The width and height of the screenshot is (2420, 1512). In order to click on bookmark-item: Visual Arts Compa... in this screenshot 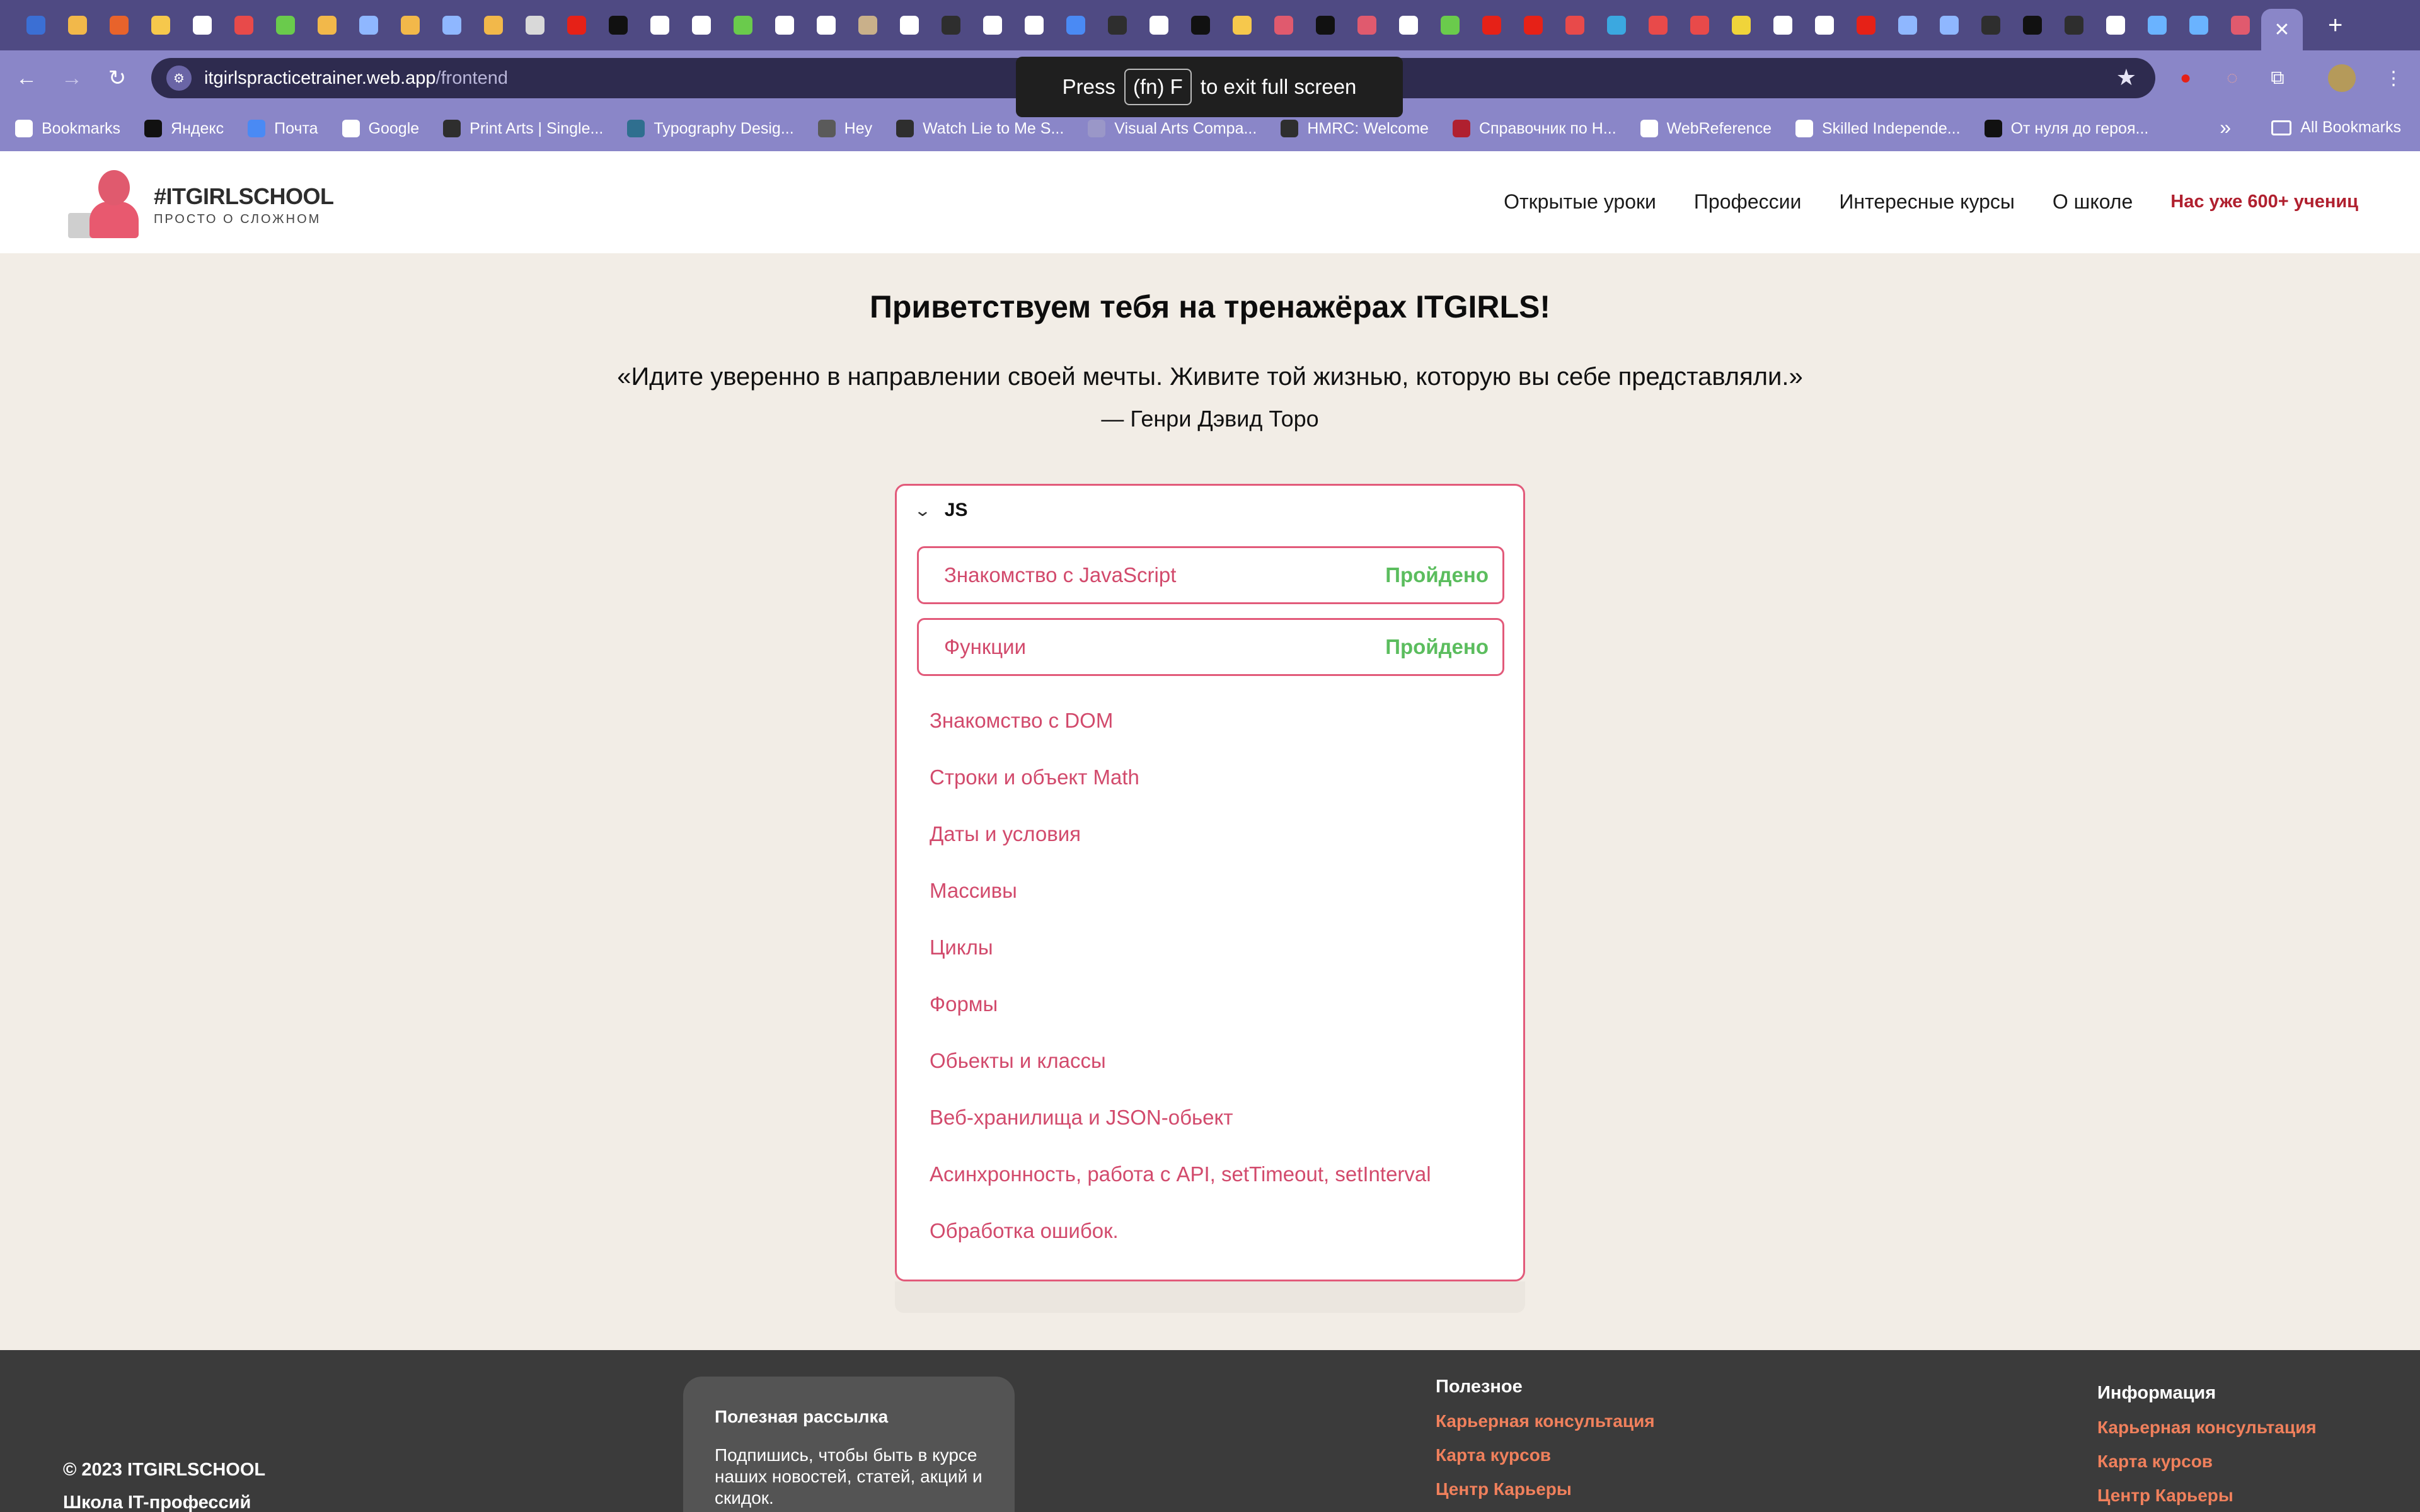, I will do `click(1173, 129)`.